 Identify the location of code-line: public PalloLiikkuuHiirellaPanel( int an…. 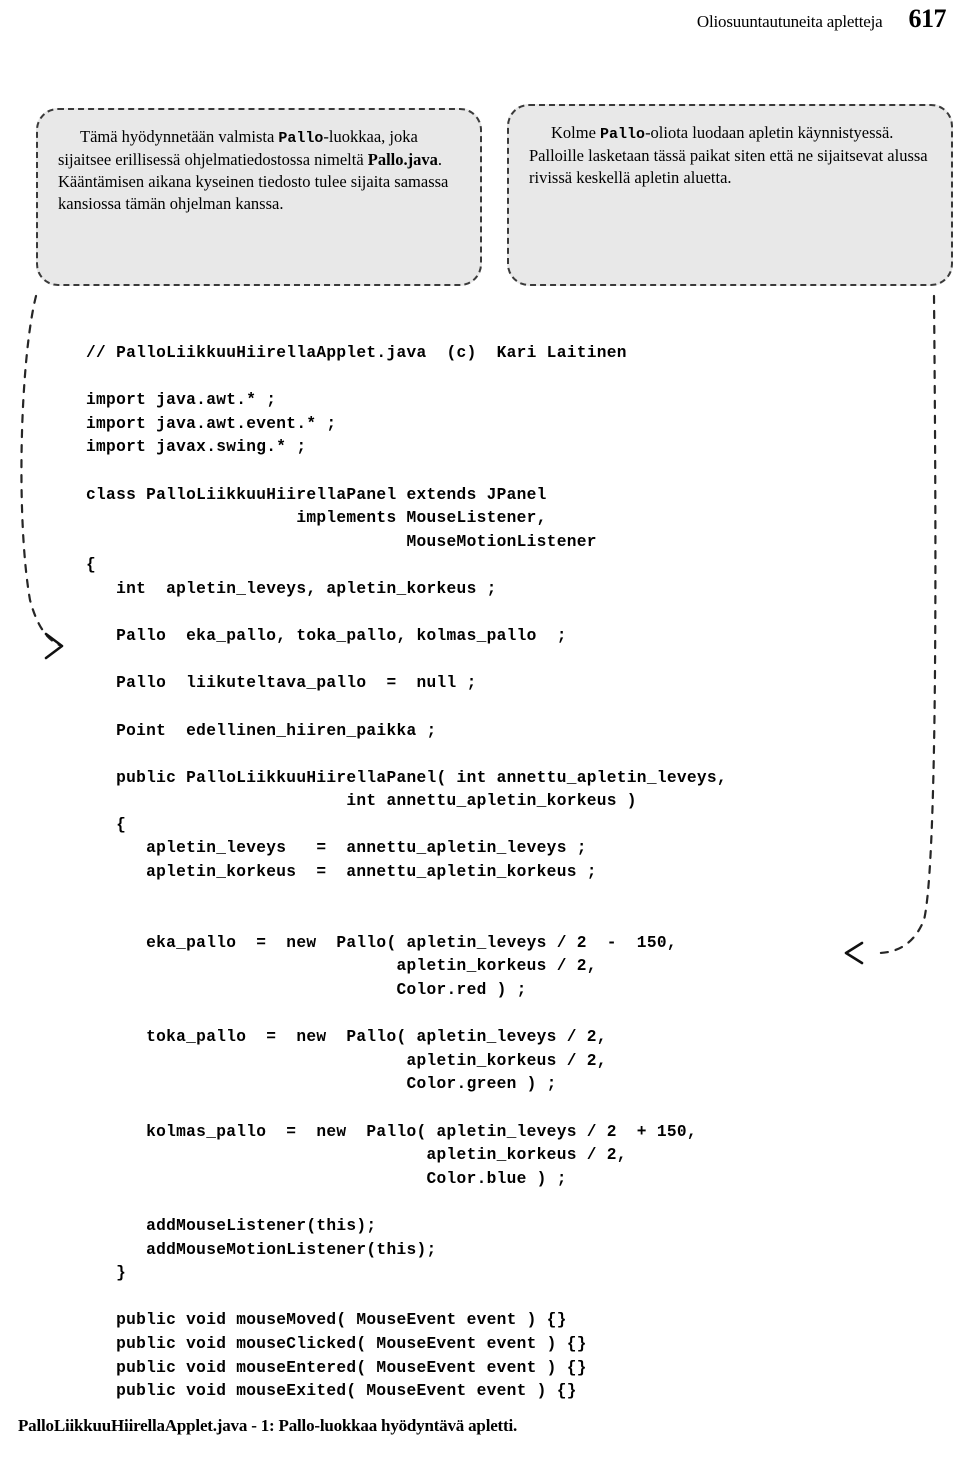
(396, 777).